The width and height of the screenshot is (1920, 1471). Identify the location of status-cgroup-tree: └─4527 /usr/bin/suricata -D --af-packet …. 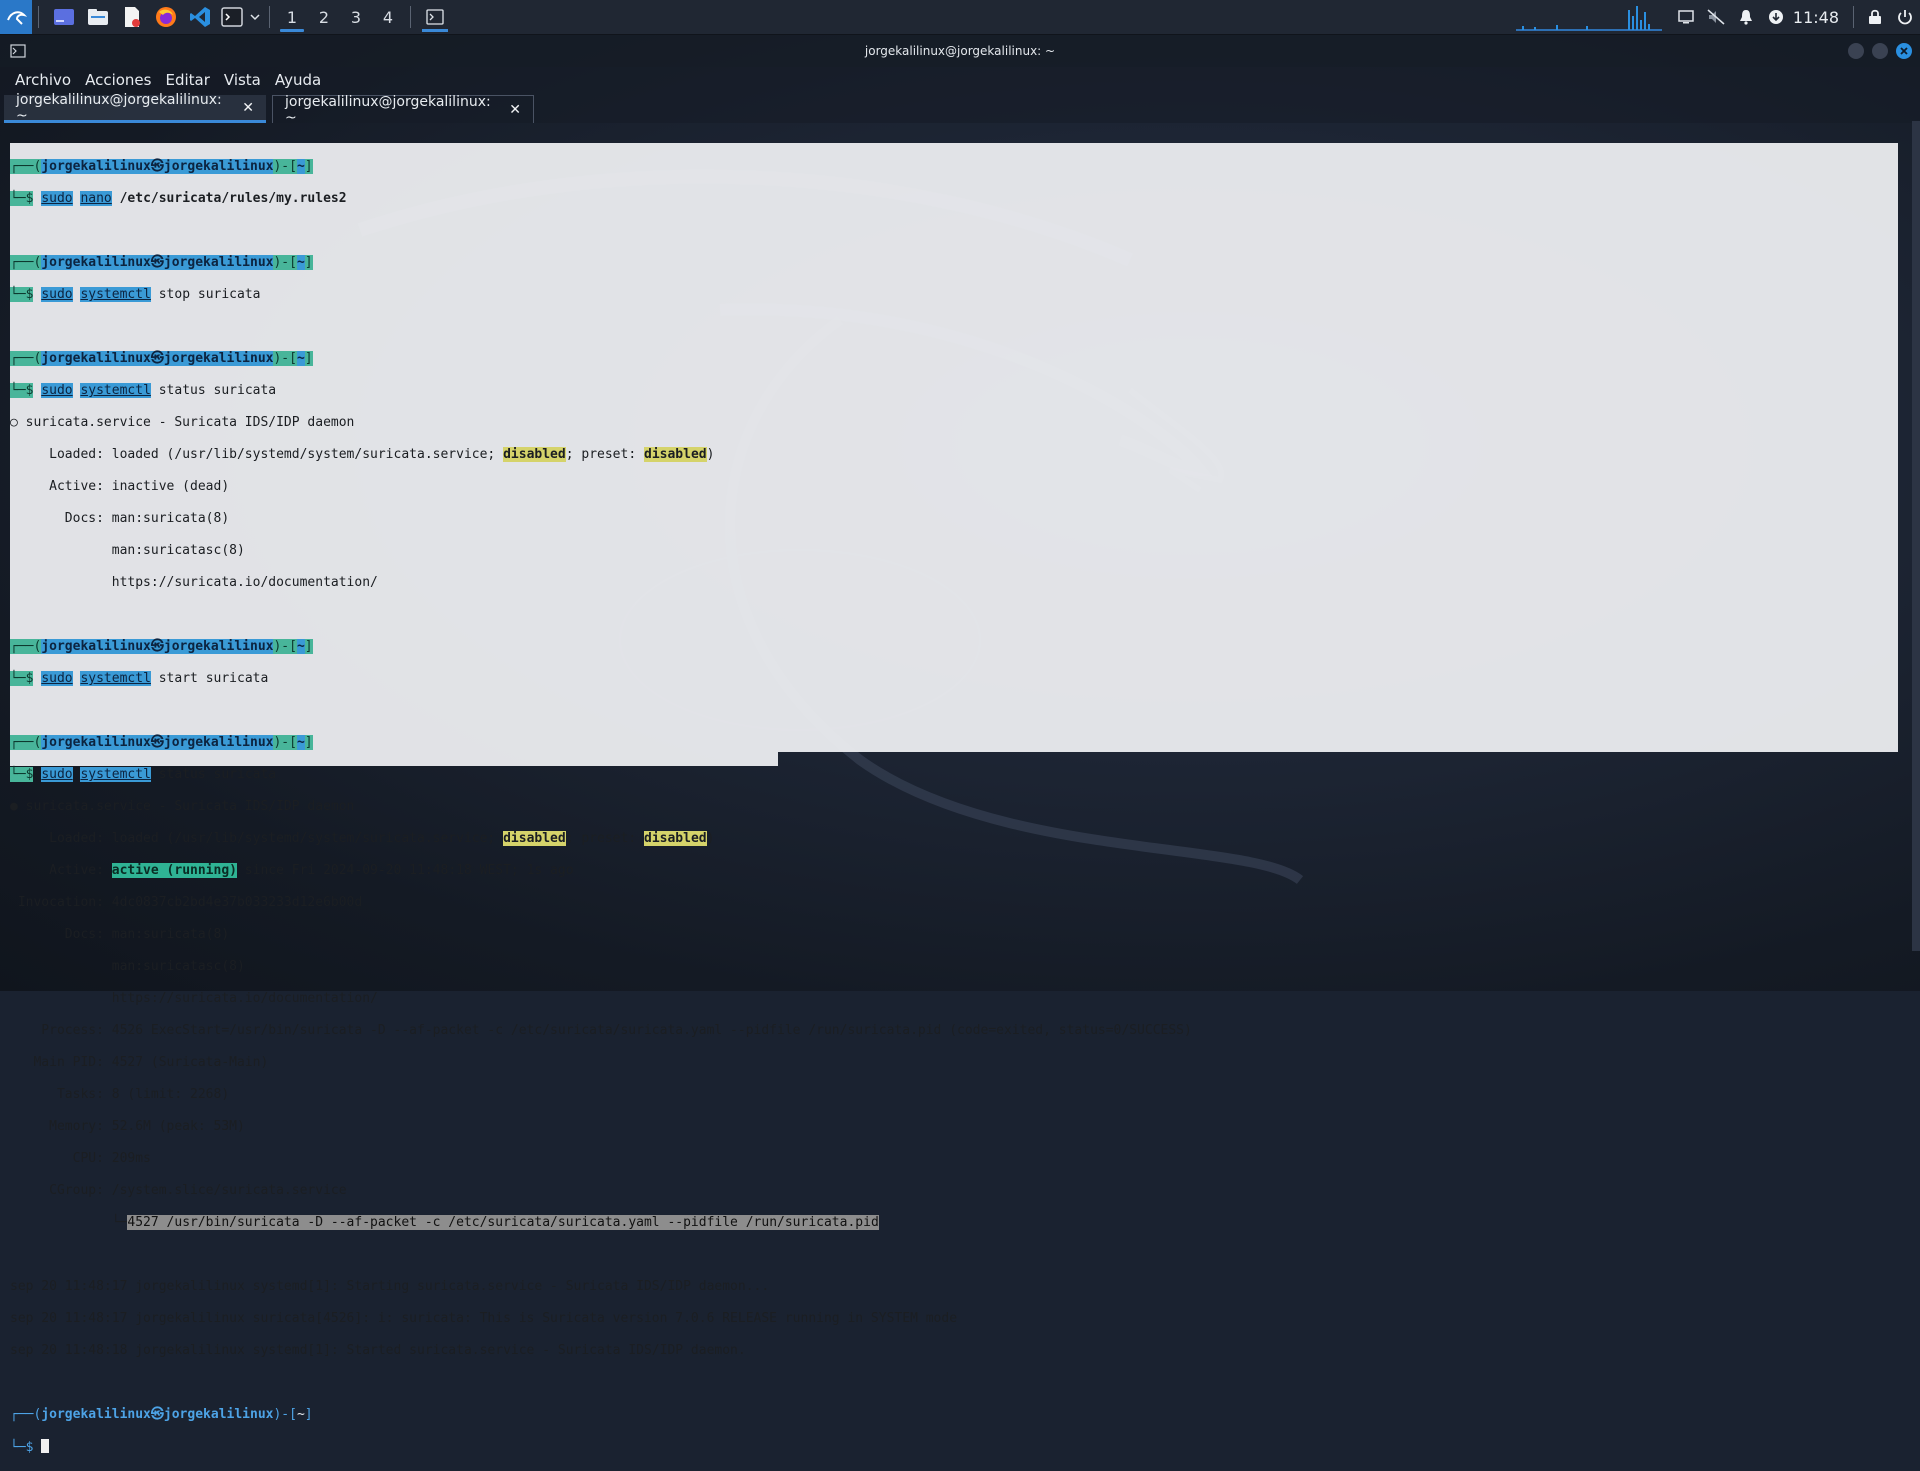
(444, 1222).